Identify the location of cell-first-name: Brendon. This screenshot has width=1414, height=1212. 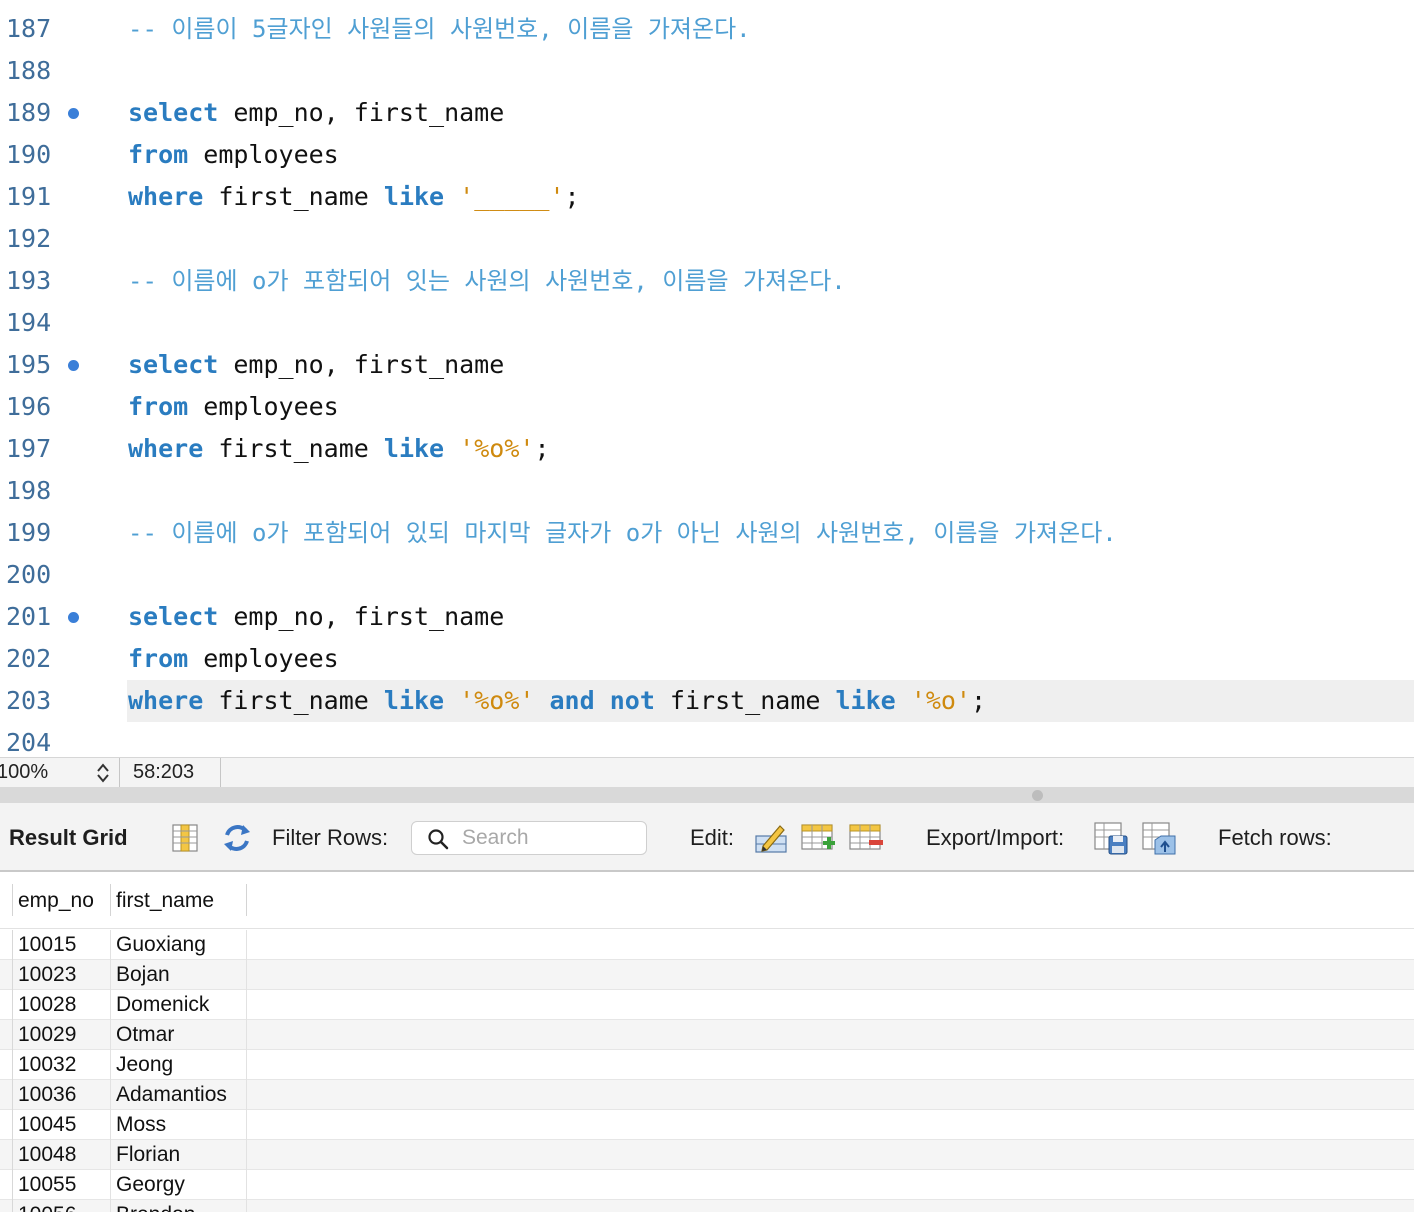
(155, 1206).